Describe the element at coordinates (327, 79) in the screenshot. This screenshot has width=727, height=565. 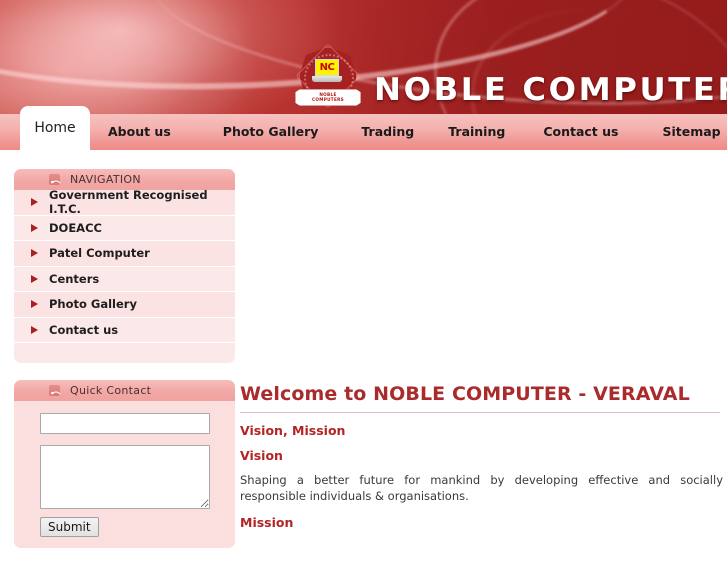
I see `laptop-base` at that location.